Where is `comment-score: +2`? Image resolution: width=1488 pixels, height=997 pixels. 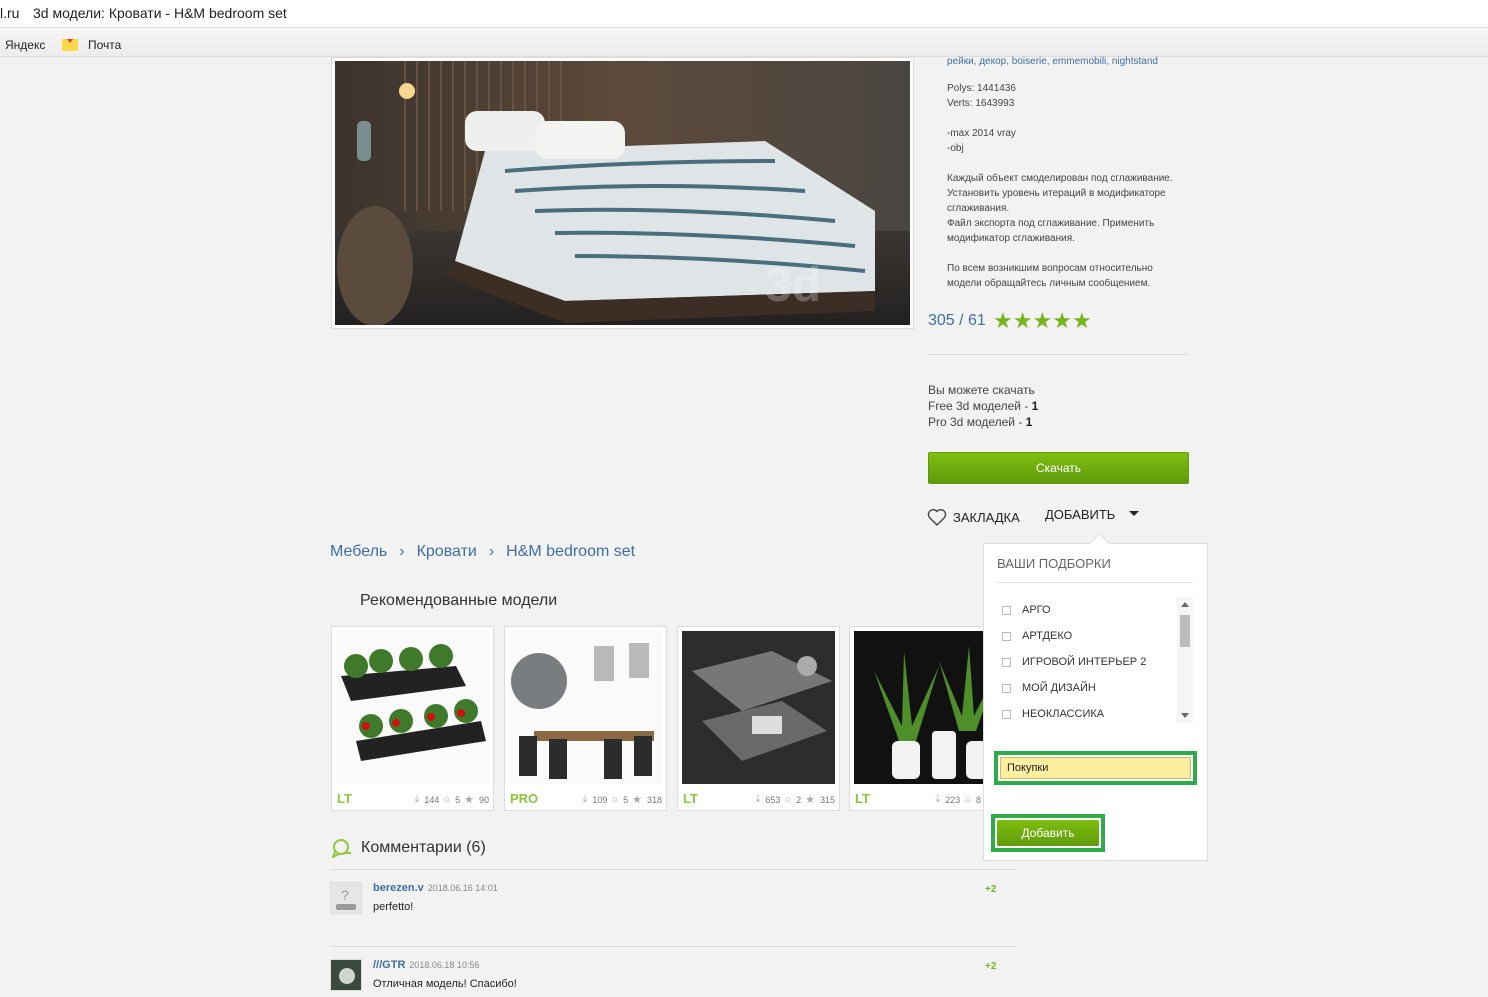 comment-score: +2 is located at coordinates (991, 966).